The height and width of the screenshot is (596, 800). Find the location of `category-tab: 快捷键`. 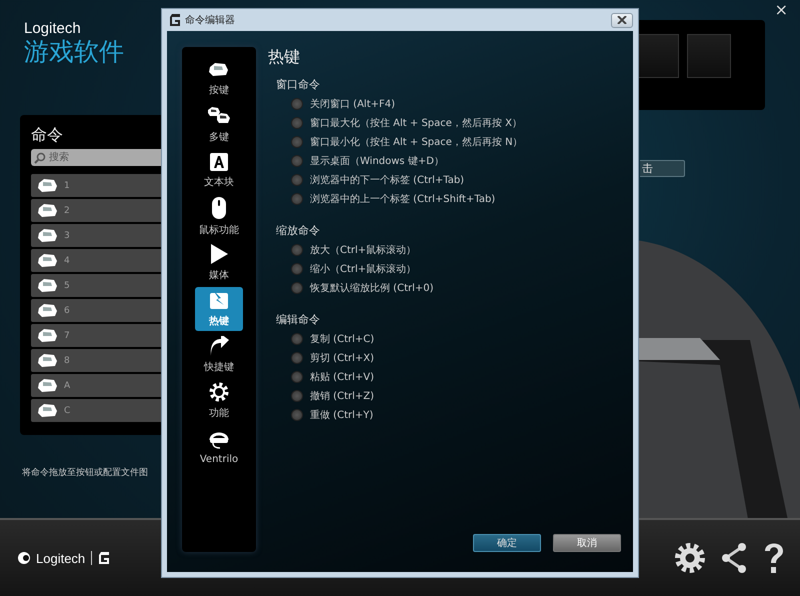

category-tab: 快捷键 is located at coordinates (219, 355).